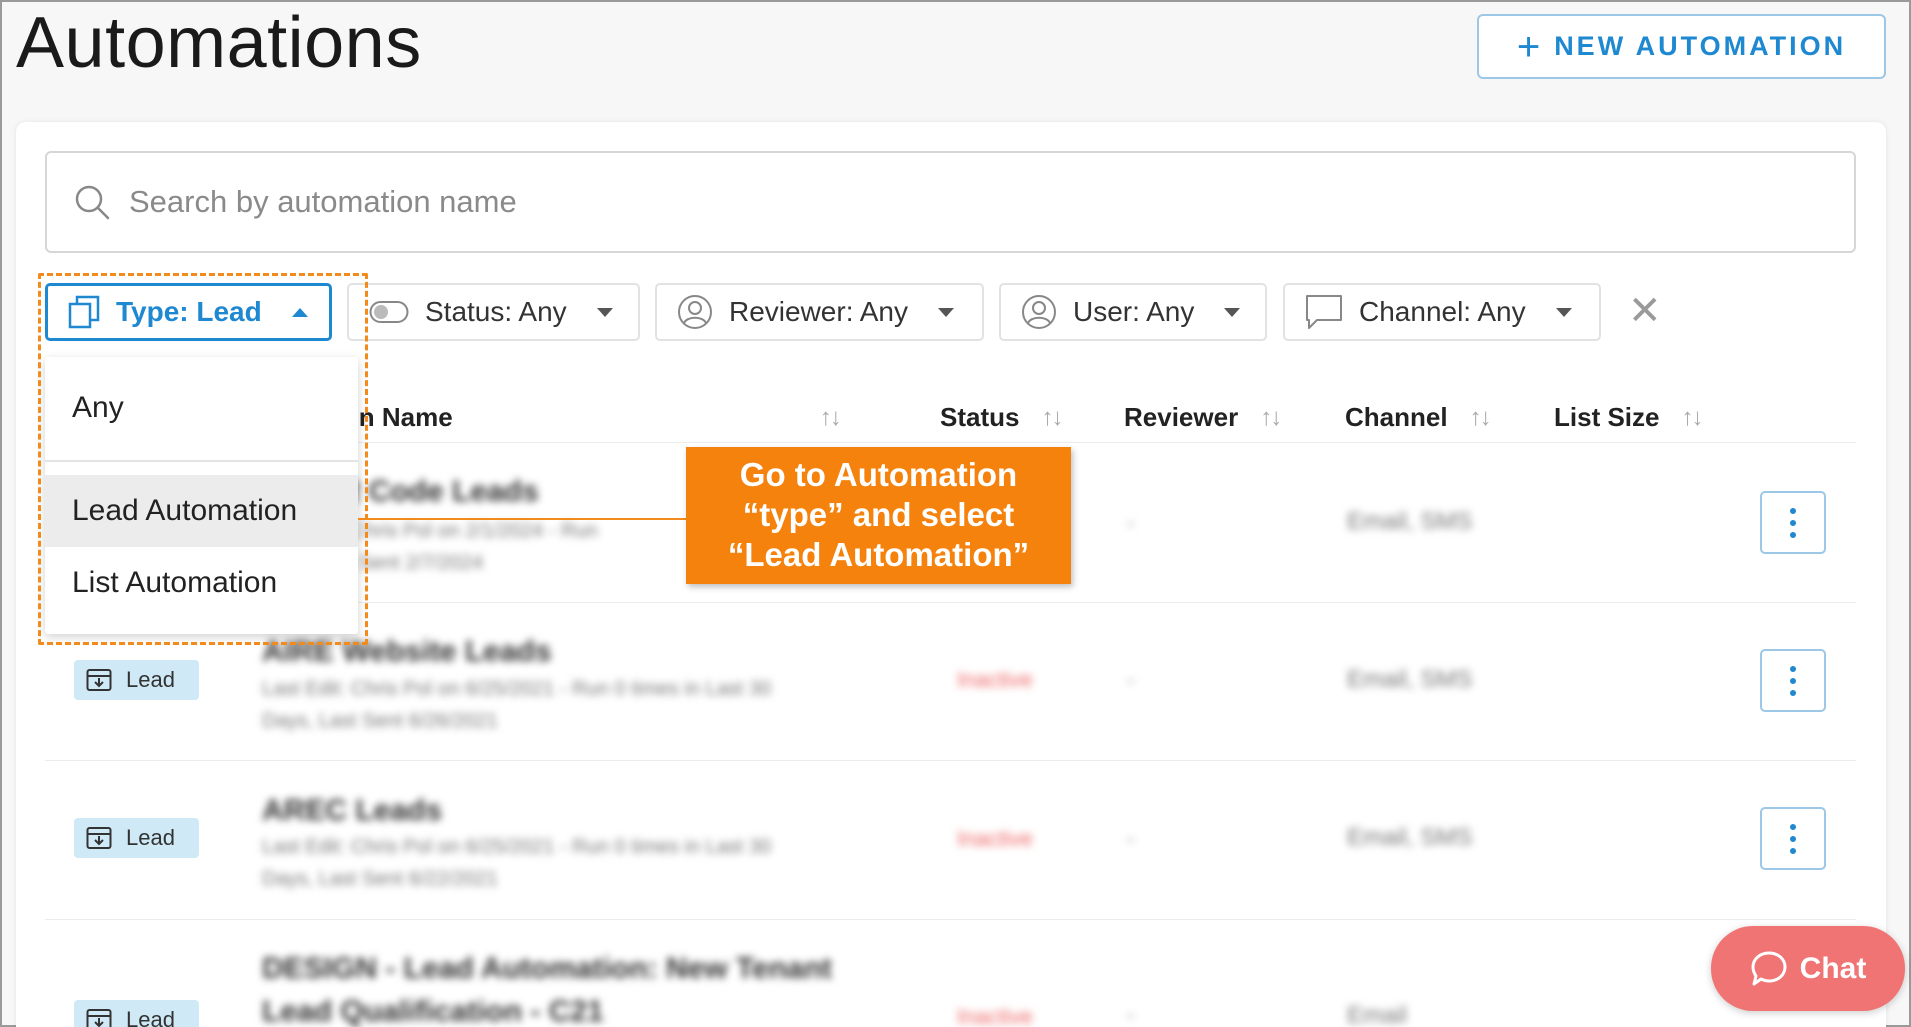  I want to click on callout-line-3: “Lead Automation”, so click(878, 554).